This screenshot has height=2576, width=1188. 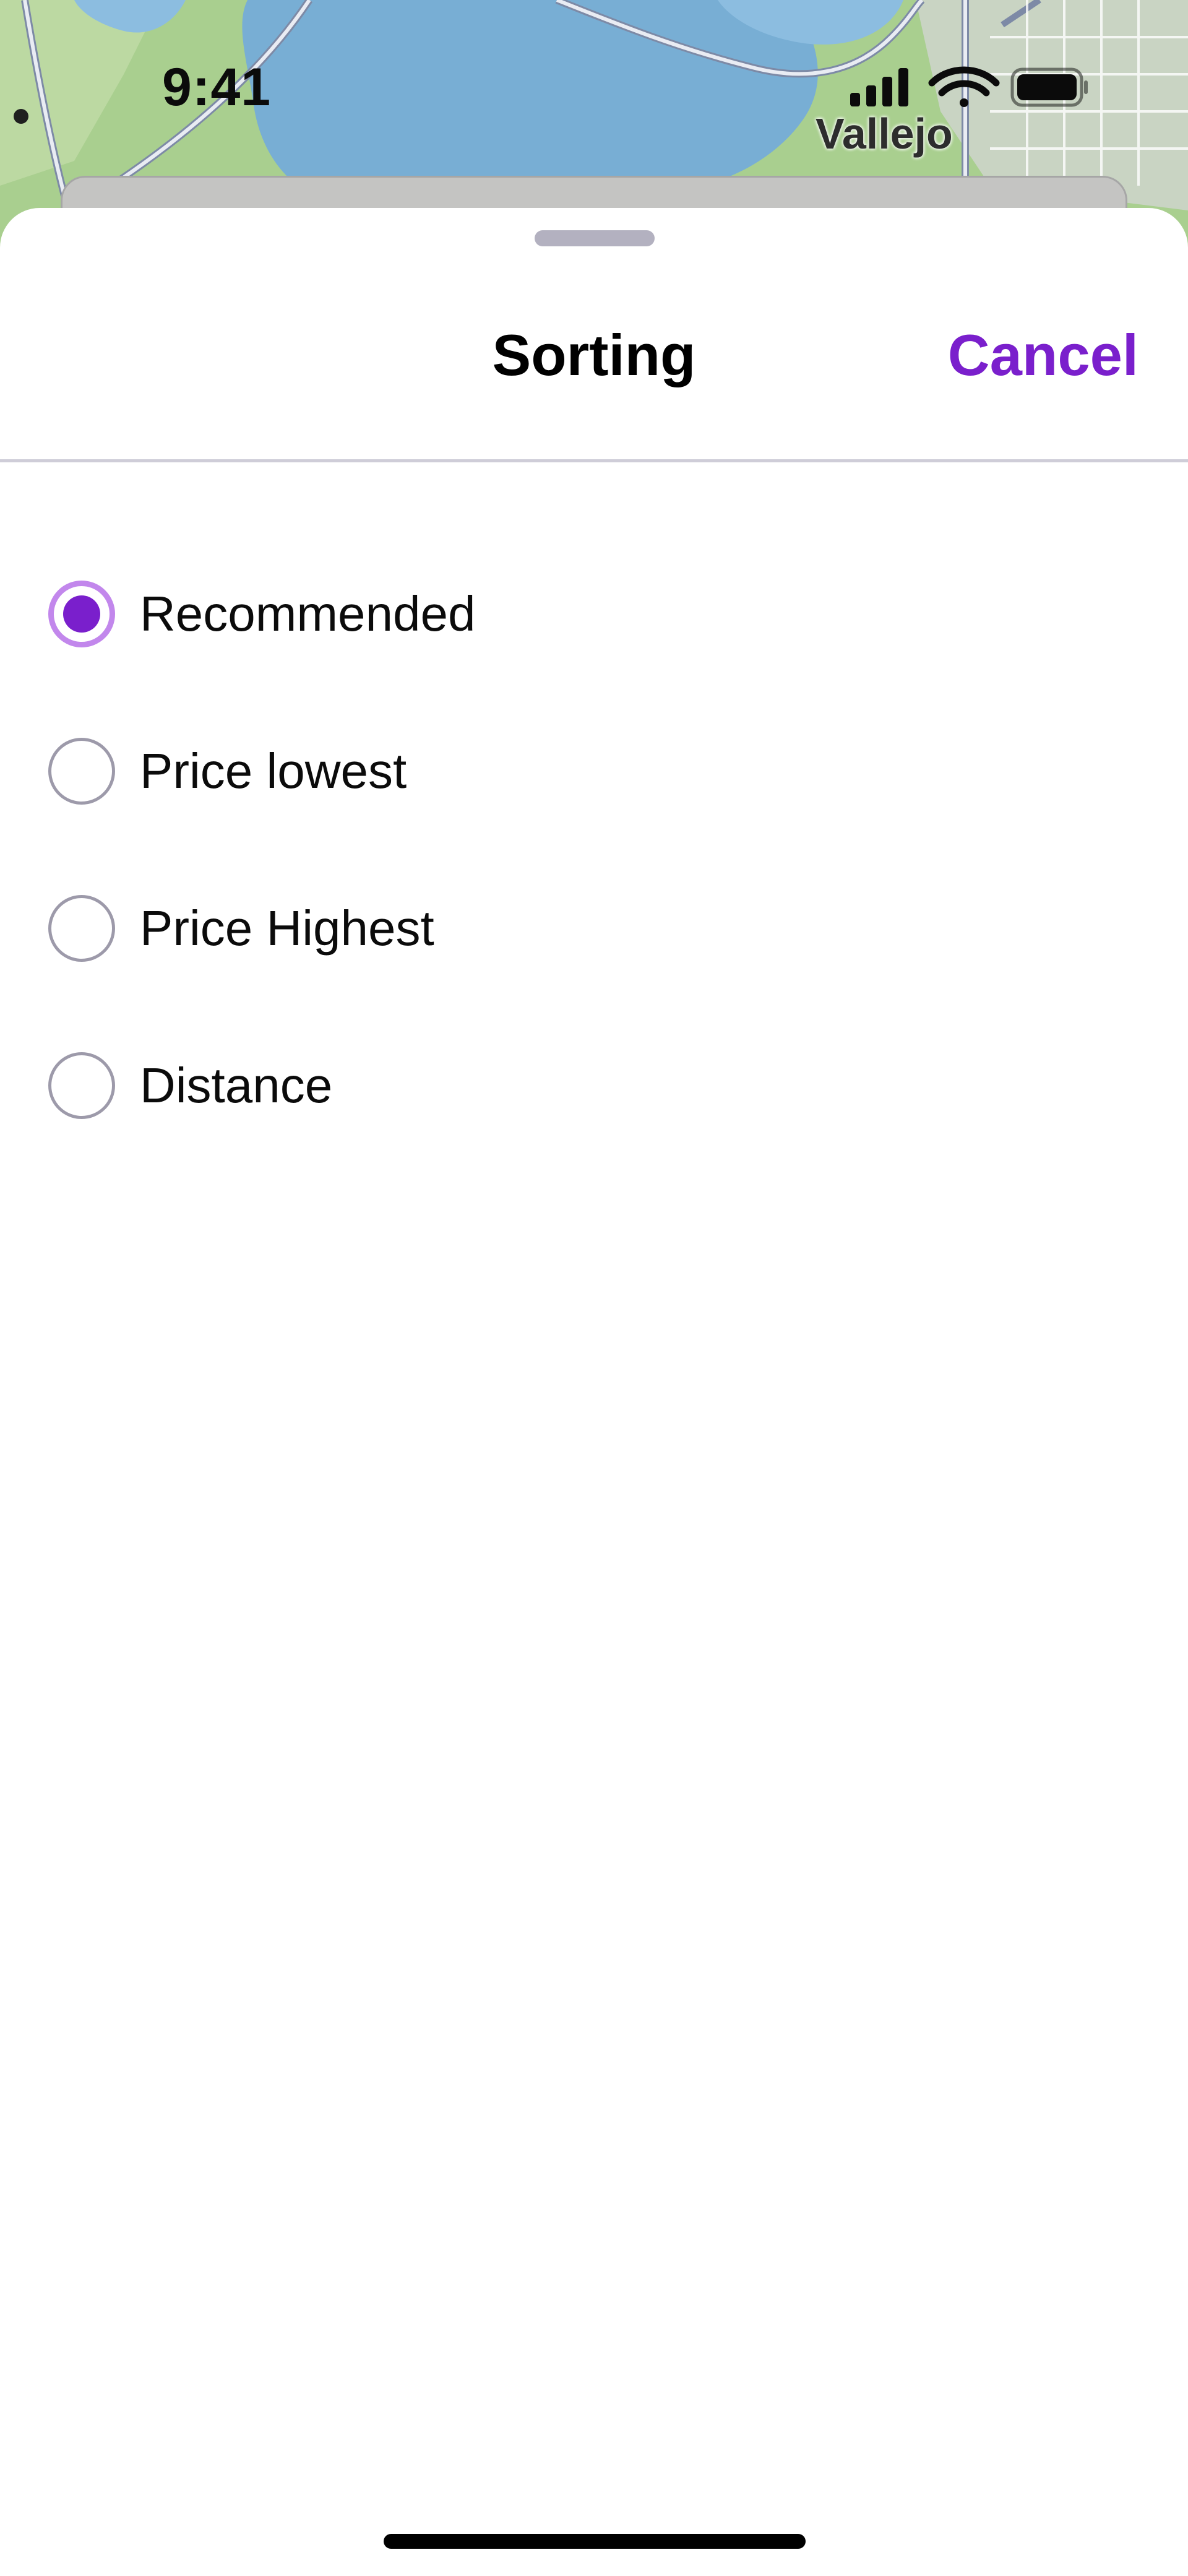 I want to click on sort-option-label: Price lowest, so click(x=273, y=770).